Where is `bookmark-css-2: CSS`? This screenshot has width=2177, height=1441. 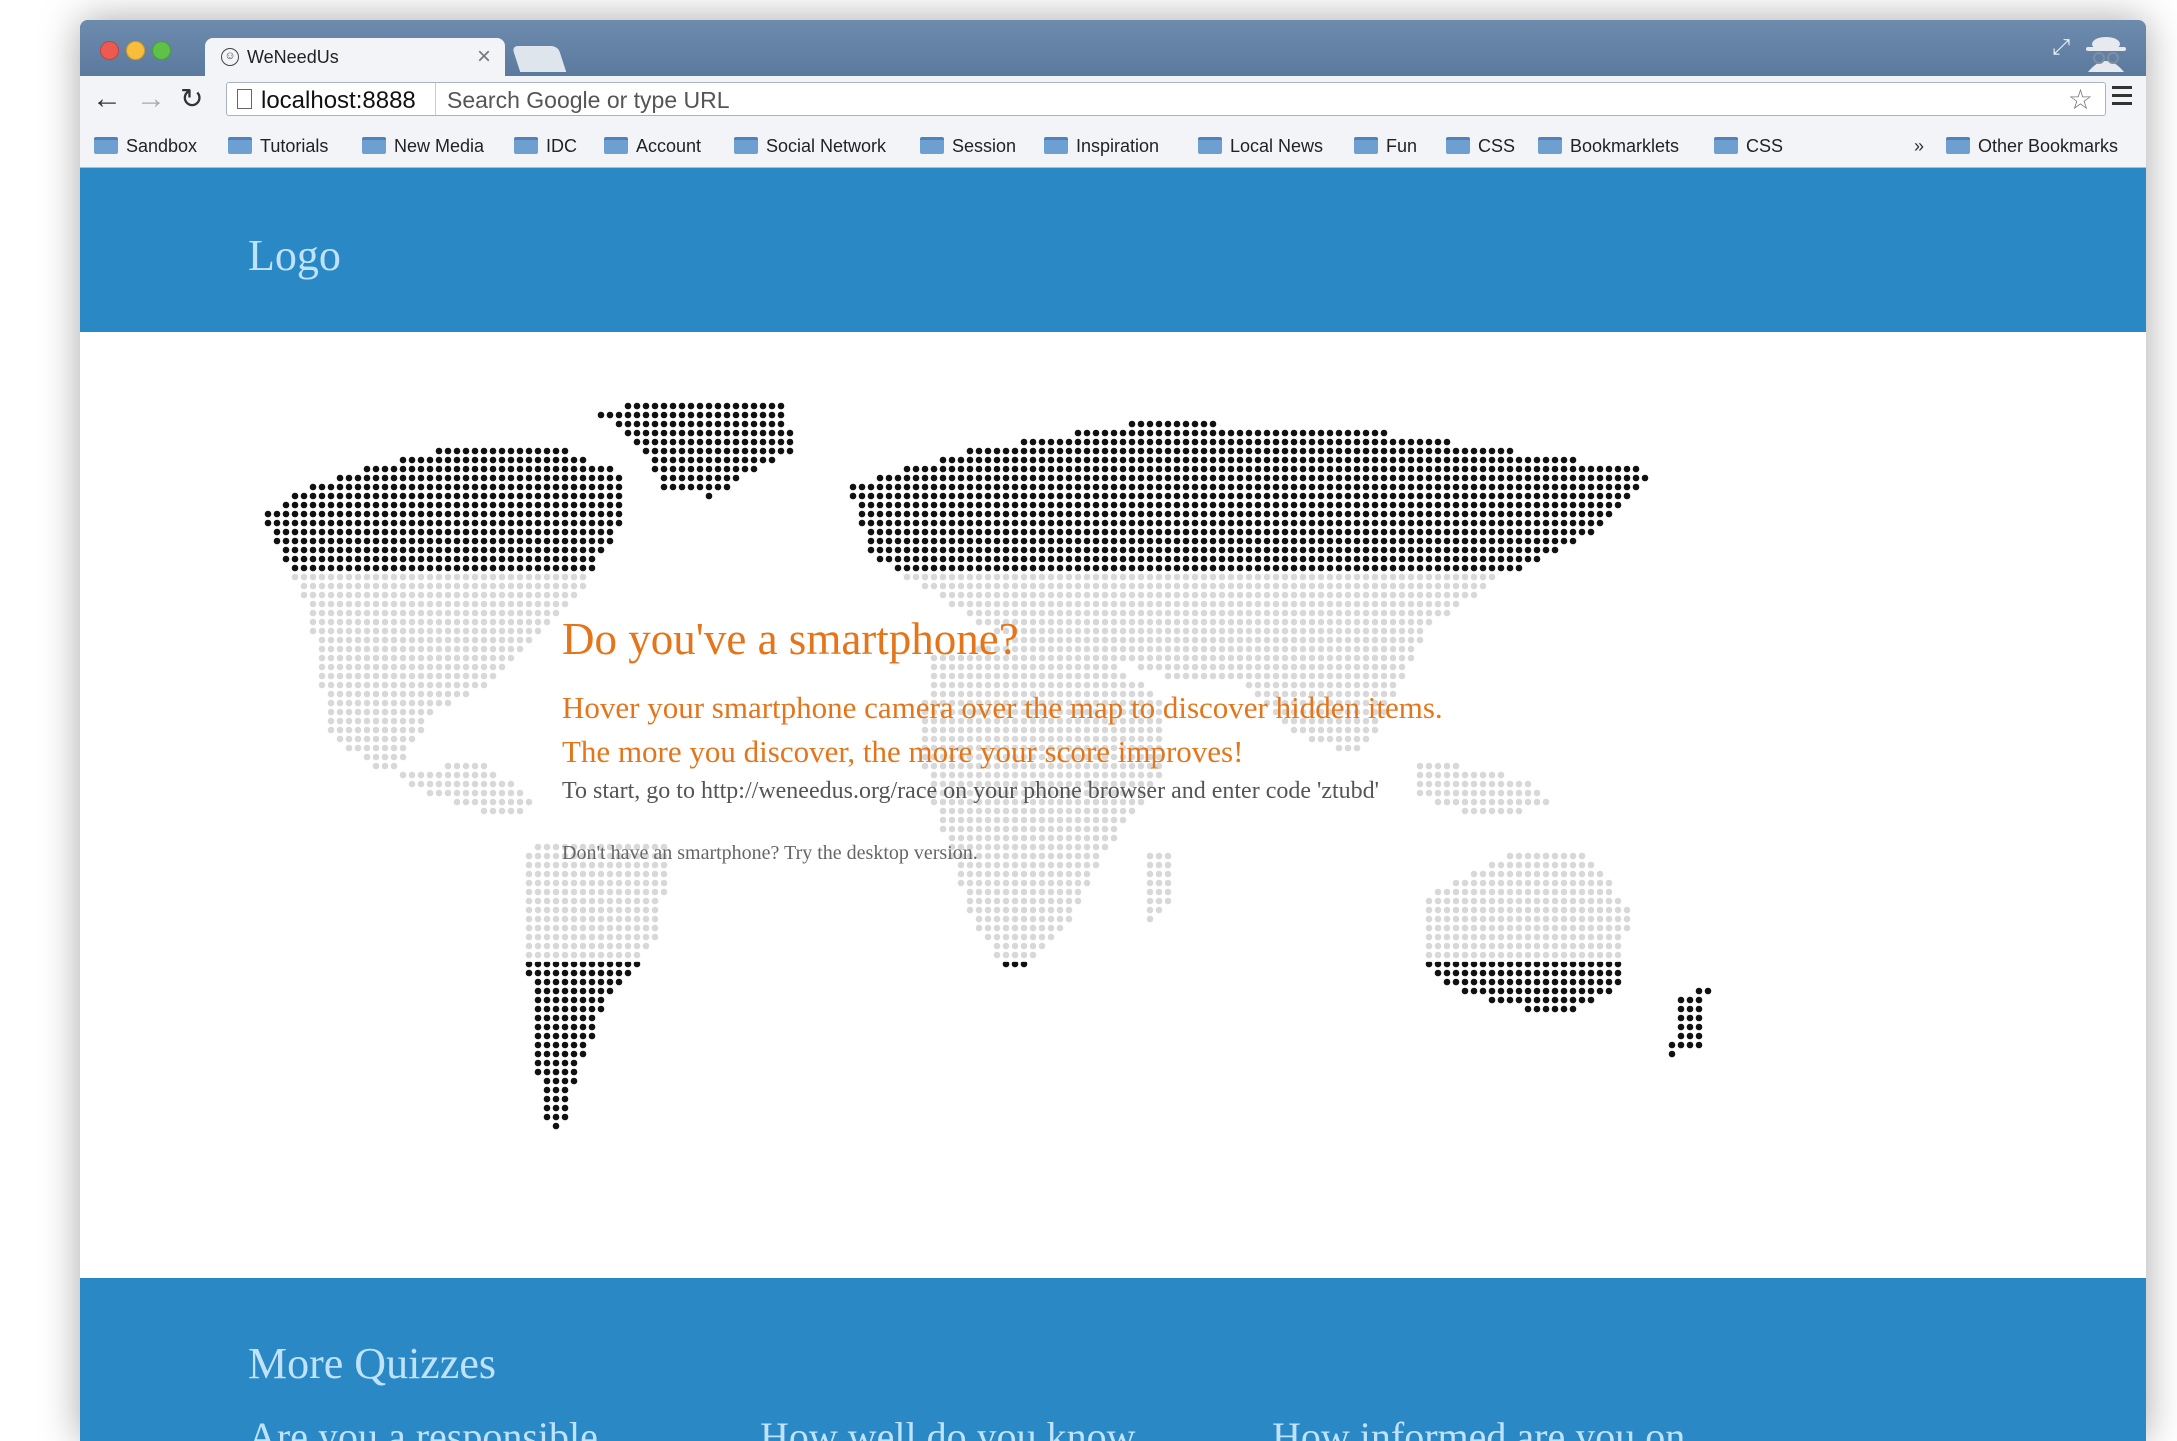
bookmark-css-2: CSS is located at coordinates (1748, 146).